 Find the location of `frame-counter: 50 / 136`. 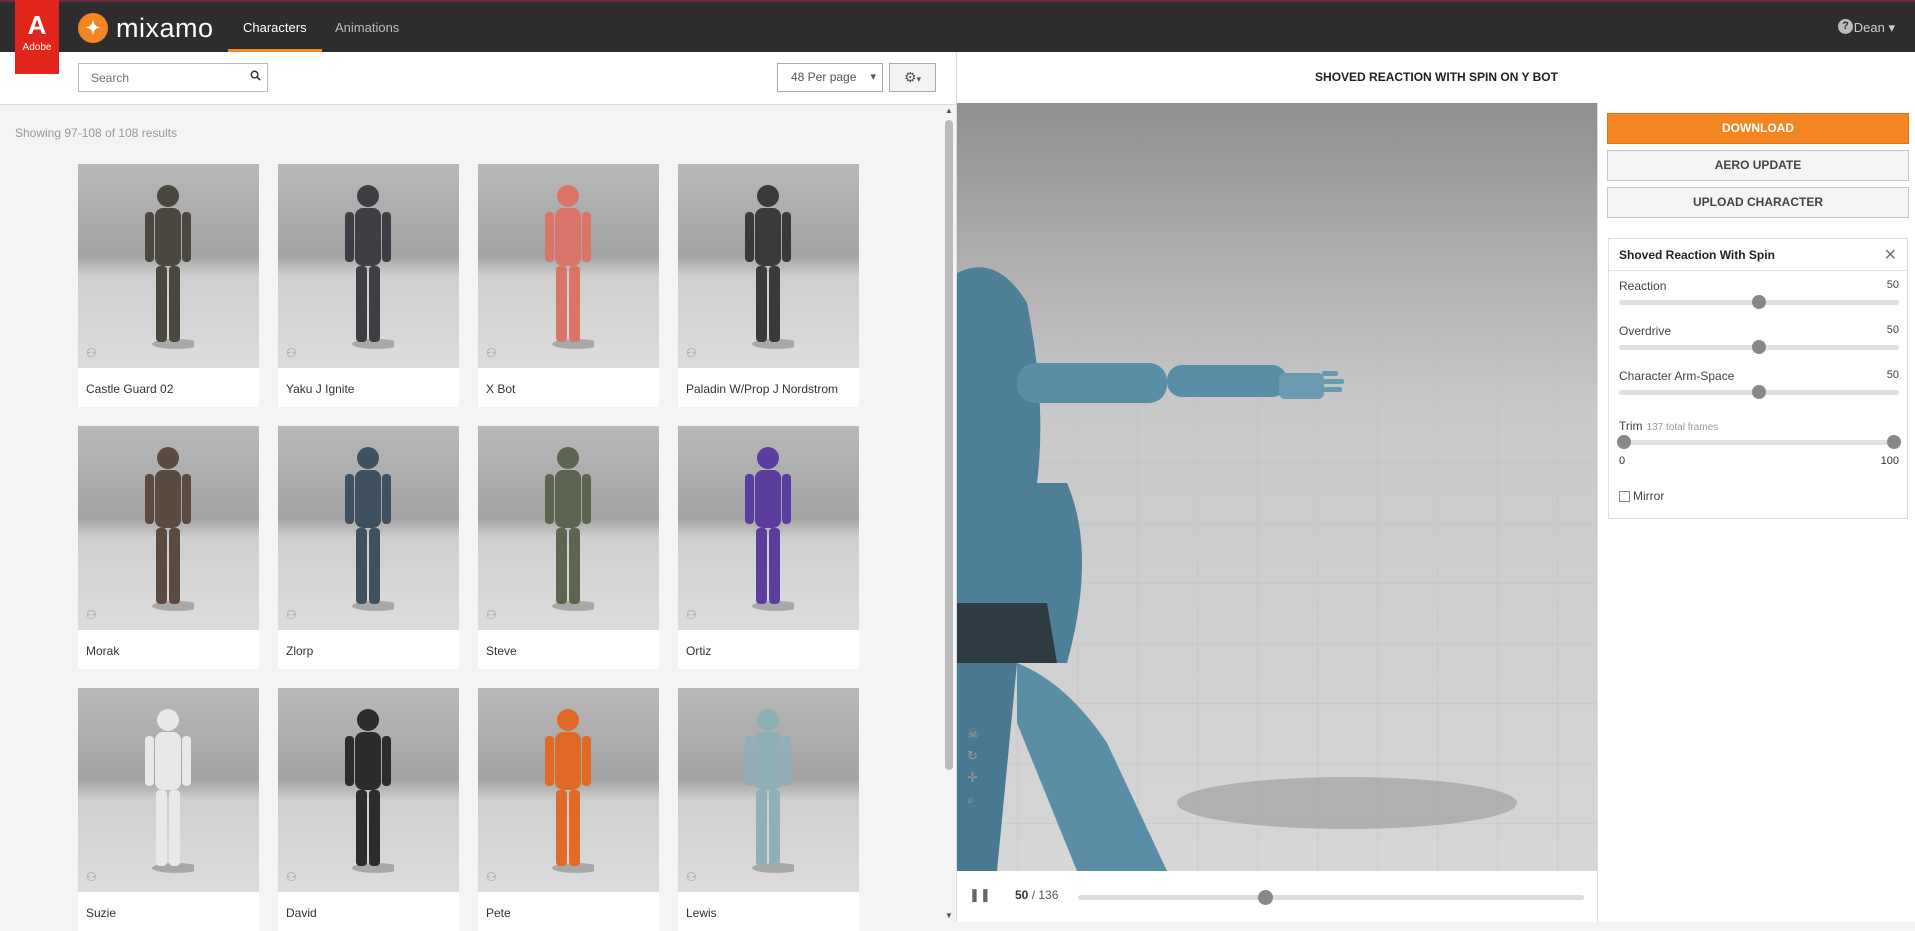

frame-counter: 50 / 136 is located at coordinates (1036, 895).